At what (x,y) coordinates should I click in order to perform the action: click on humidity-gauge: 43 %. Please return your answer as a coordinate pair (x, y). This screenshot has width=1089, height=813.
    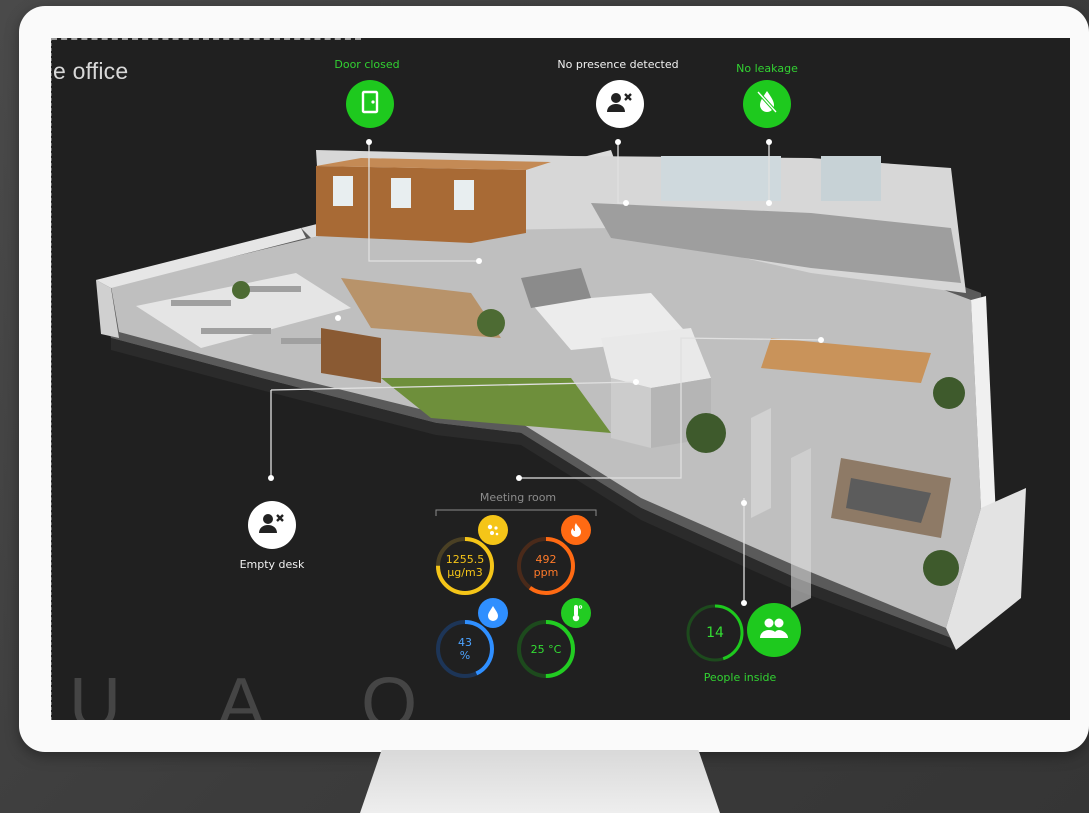
    Looking at the image, I should click on (465, 649).